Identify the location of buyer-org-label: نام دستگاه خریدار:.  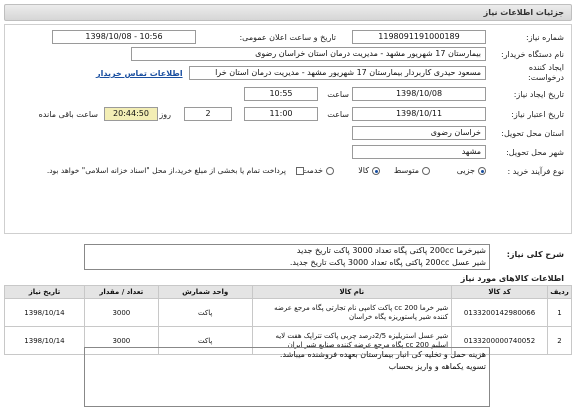
(532, 54).